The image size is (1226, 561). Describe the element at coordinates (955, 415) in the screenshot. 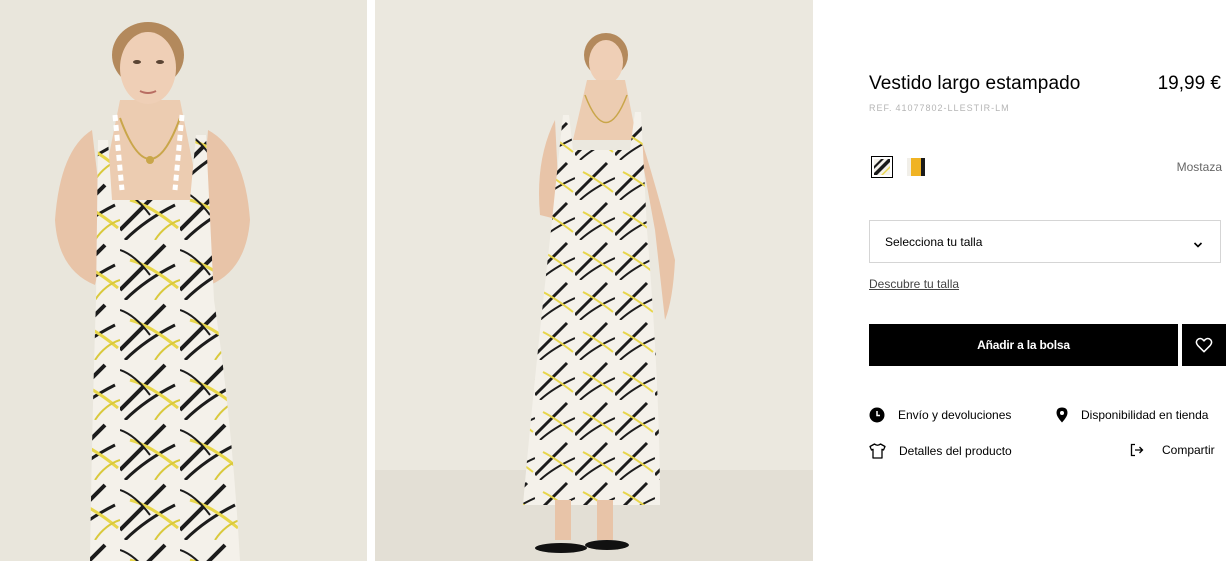

I see `shipping-returns-label: Envío y devoluciones` at that location.